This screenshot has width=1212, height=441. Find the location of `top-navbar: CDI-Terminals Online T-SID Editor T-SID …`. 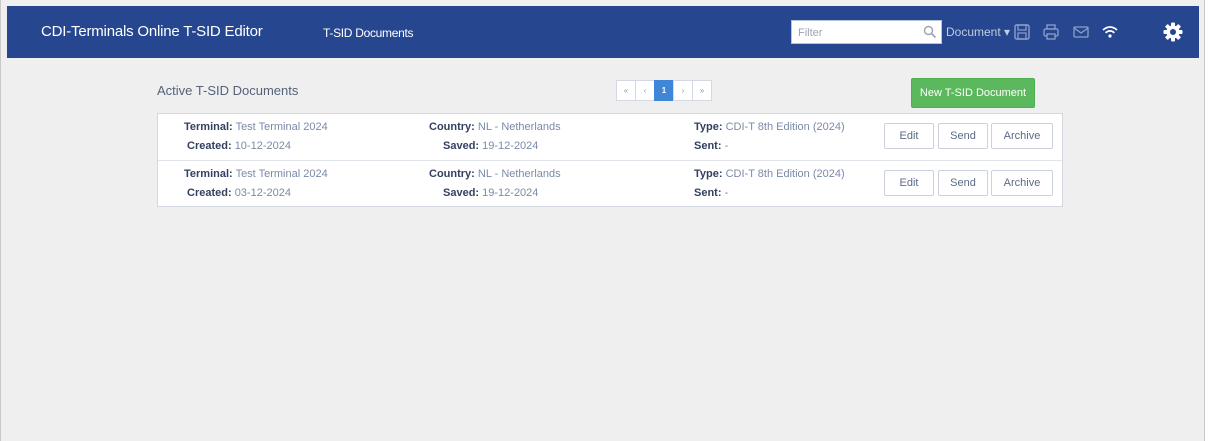

top-navbar: CDI-Terminals Online T-SID Editor T-SID … is located at coordinates (603, 32).